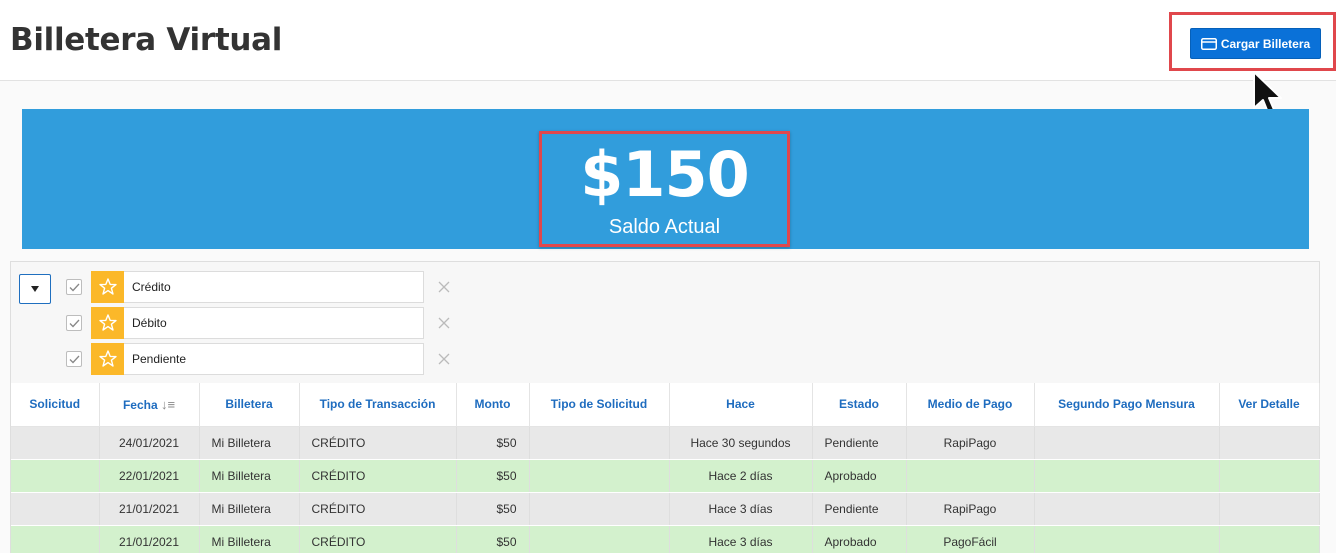 This screenshot has height=553, width=1336. What do you see at coordinates (140, 404) in the screenshot?
I see `column-header-label: Fecha` at bounding box center [140, 404].